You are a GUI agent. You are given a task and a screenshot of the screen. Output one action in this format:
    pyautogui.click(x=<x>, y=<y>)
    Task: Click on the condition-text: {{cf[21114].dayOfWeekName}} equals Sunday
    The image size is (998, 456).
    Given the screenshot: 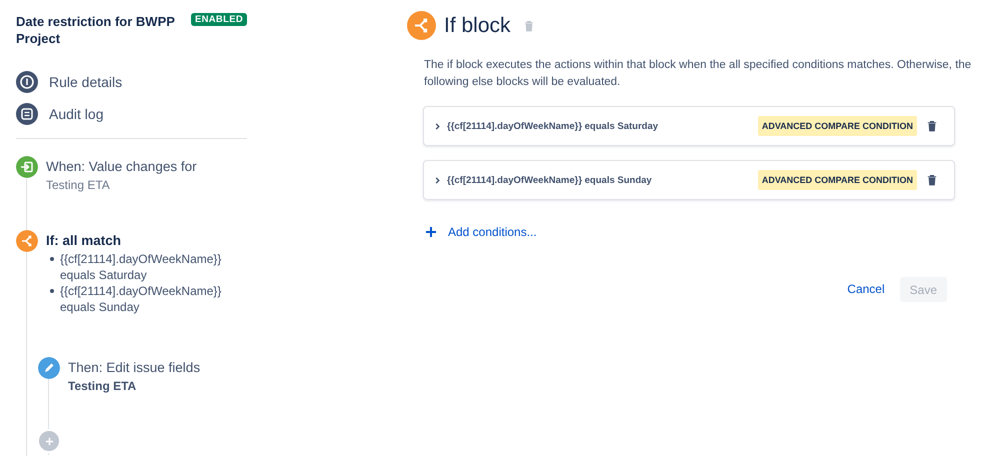 What is the action you would take?
    pyautogui.click(x=550, y=180)
    